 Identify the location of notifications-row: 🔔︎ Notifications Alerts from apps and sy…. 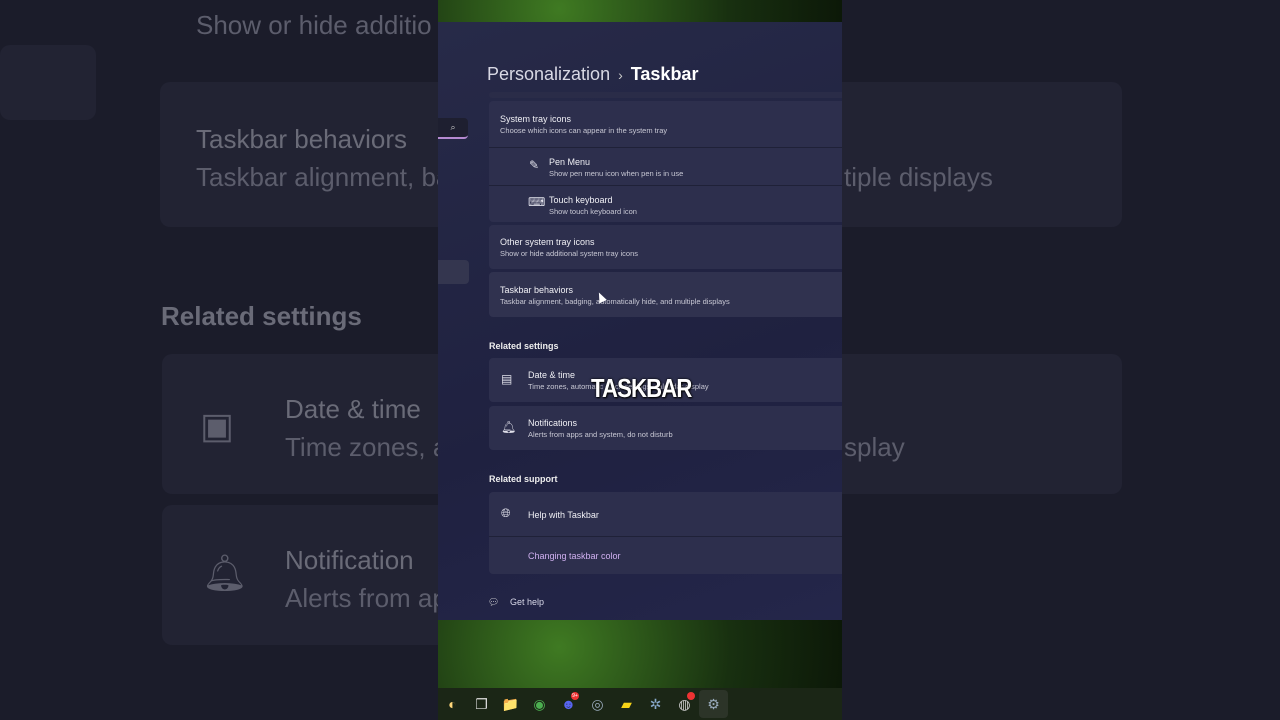
(665, 428).